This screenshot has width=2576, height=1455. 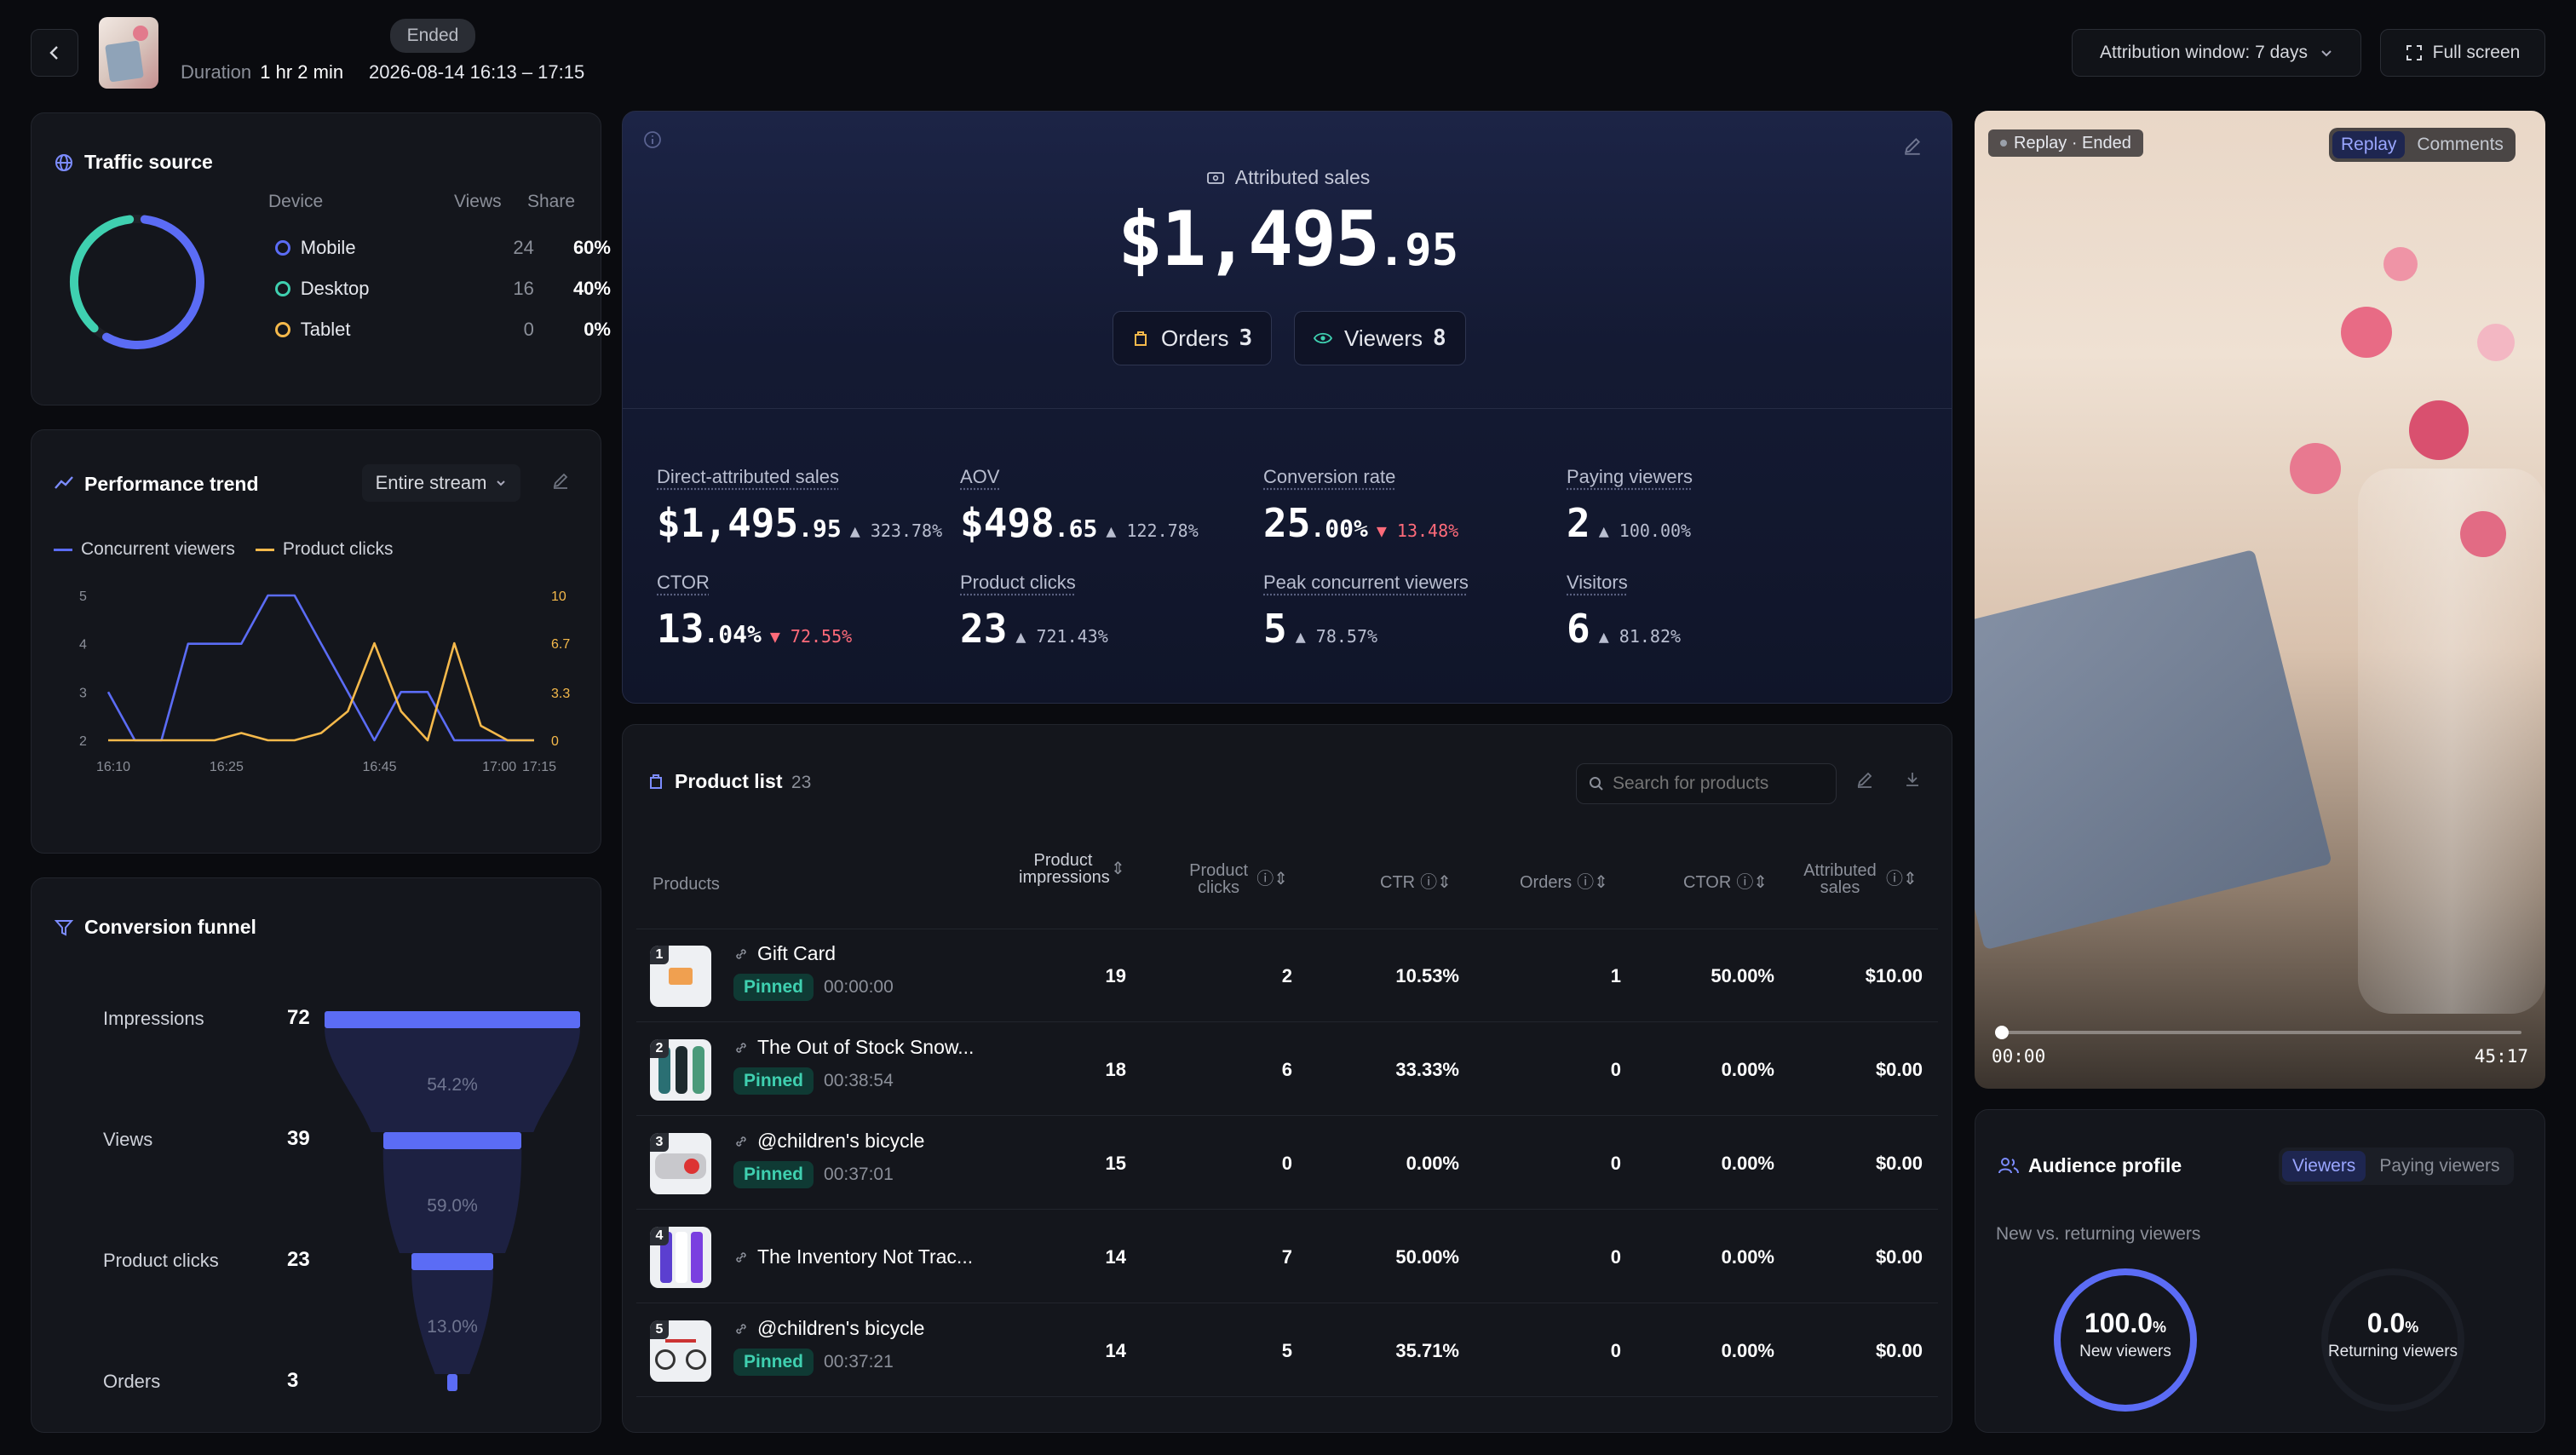 What do you see at coordinates (1193, 338) in the screenshot?
I see `orders-chip: Orders 3` at bounding box center [1193, 338].